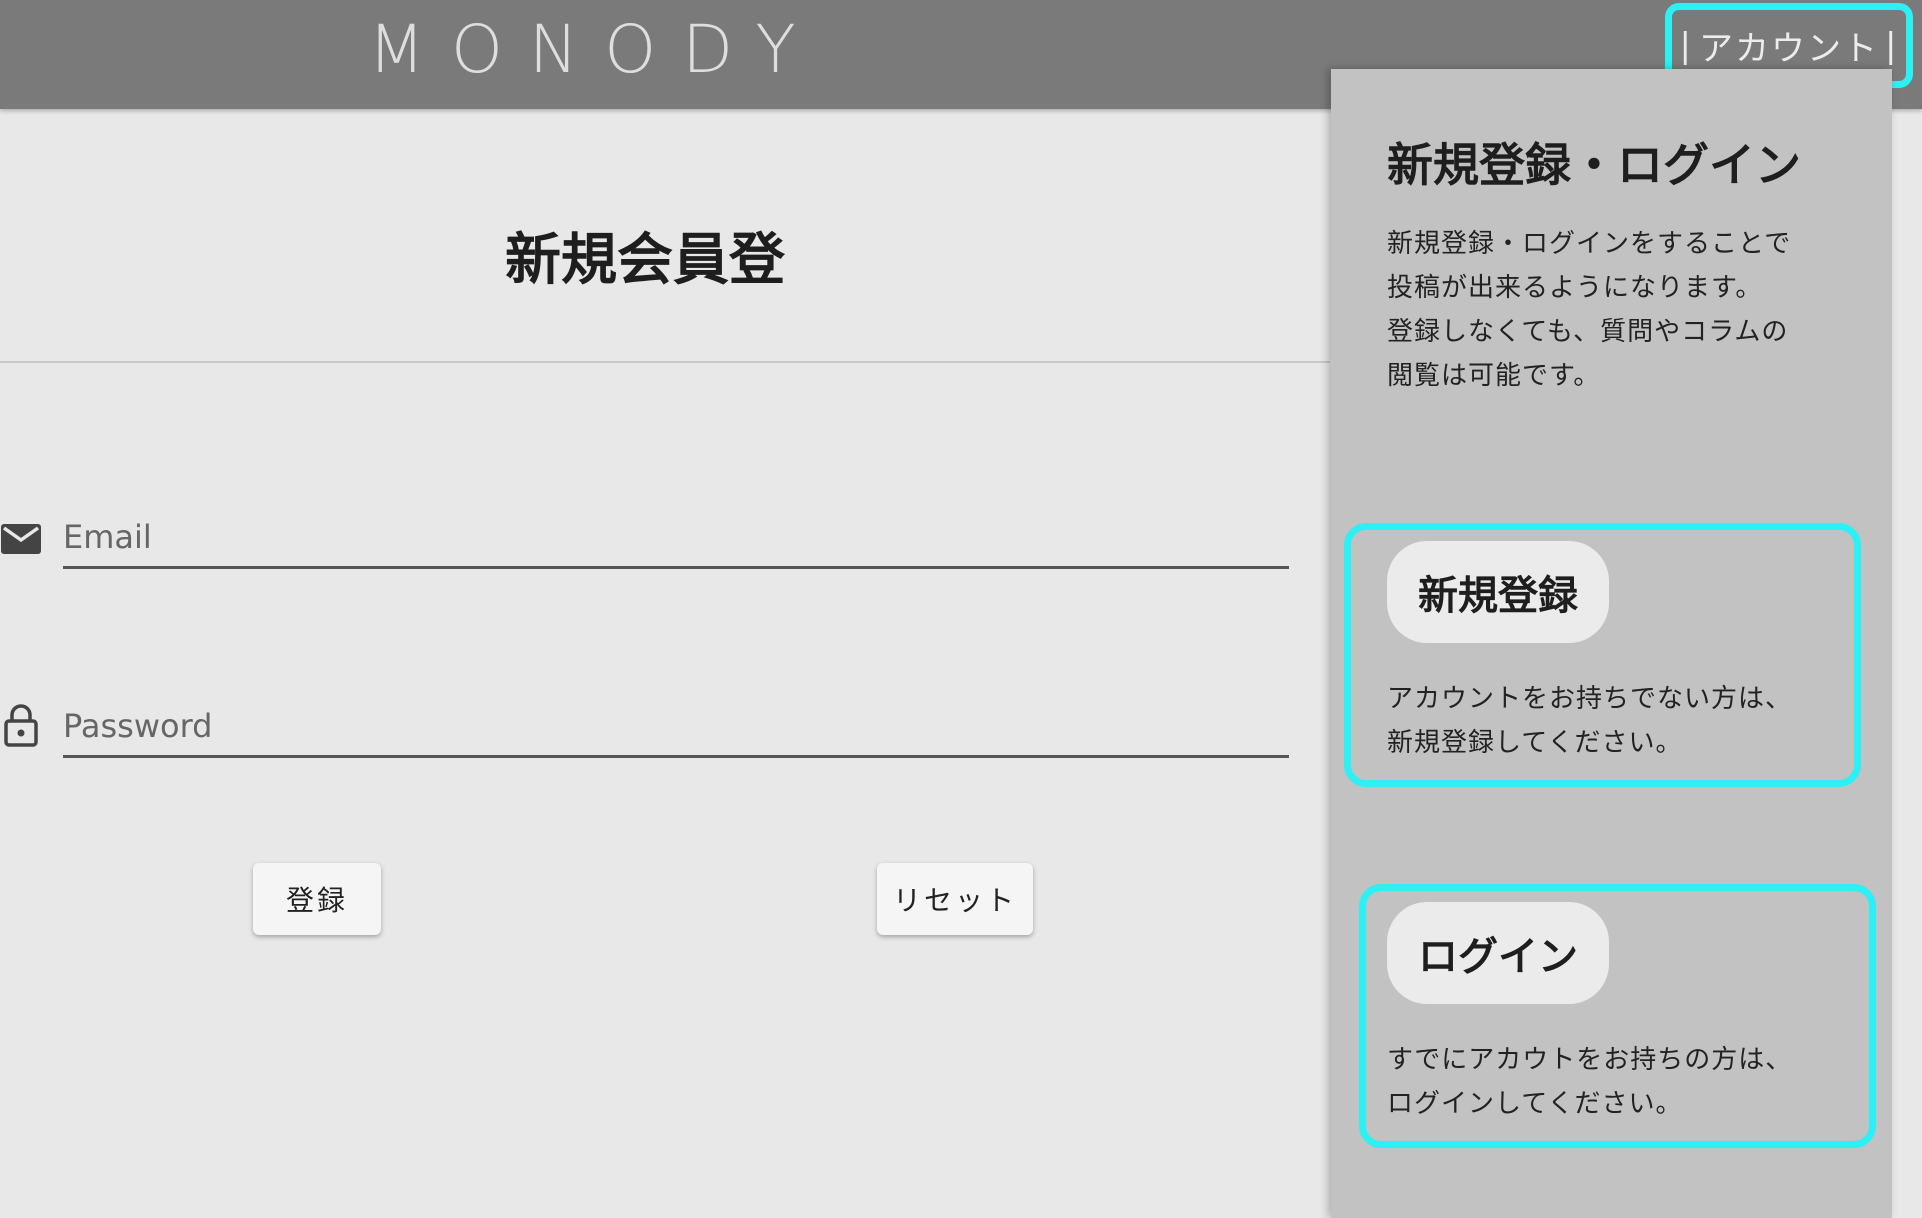 This screenshot has height=1218, width=1922. Describe the element at coordinates (1535, 1104) in the screenshot. I see `login-hint-line: ログインしてください。` at that location.